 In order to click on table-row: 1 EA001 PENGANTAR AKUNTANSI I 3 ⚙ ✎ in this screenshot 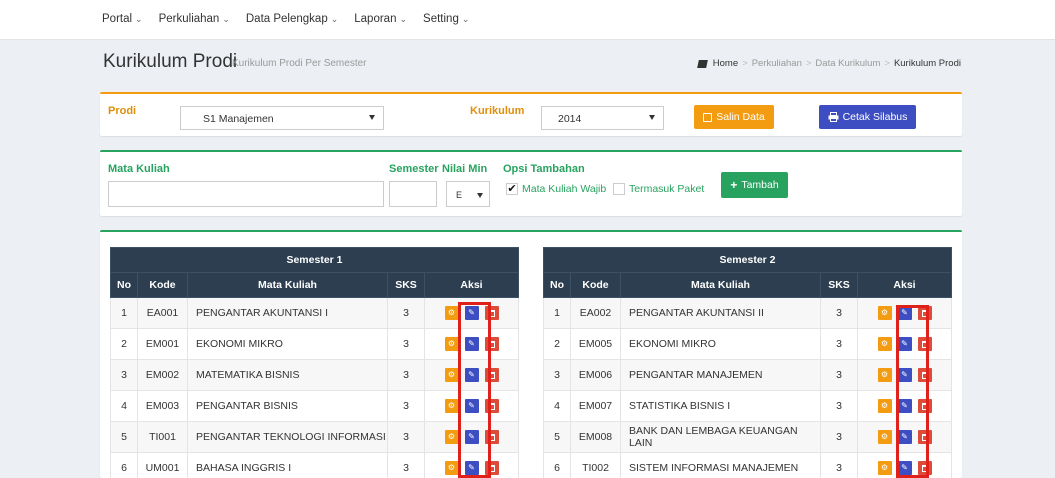, I will do `click(314, 313)`.